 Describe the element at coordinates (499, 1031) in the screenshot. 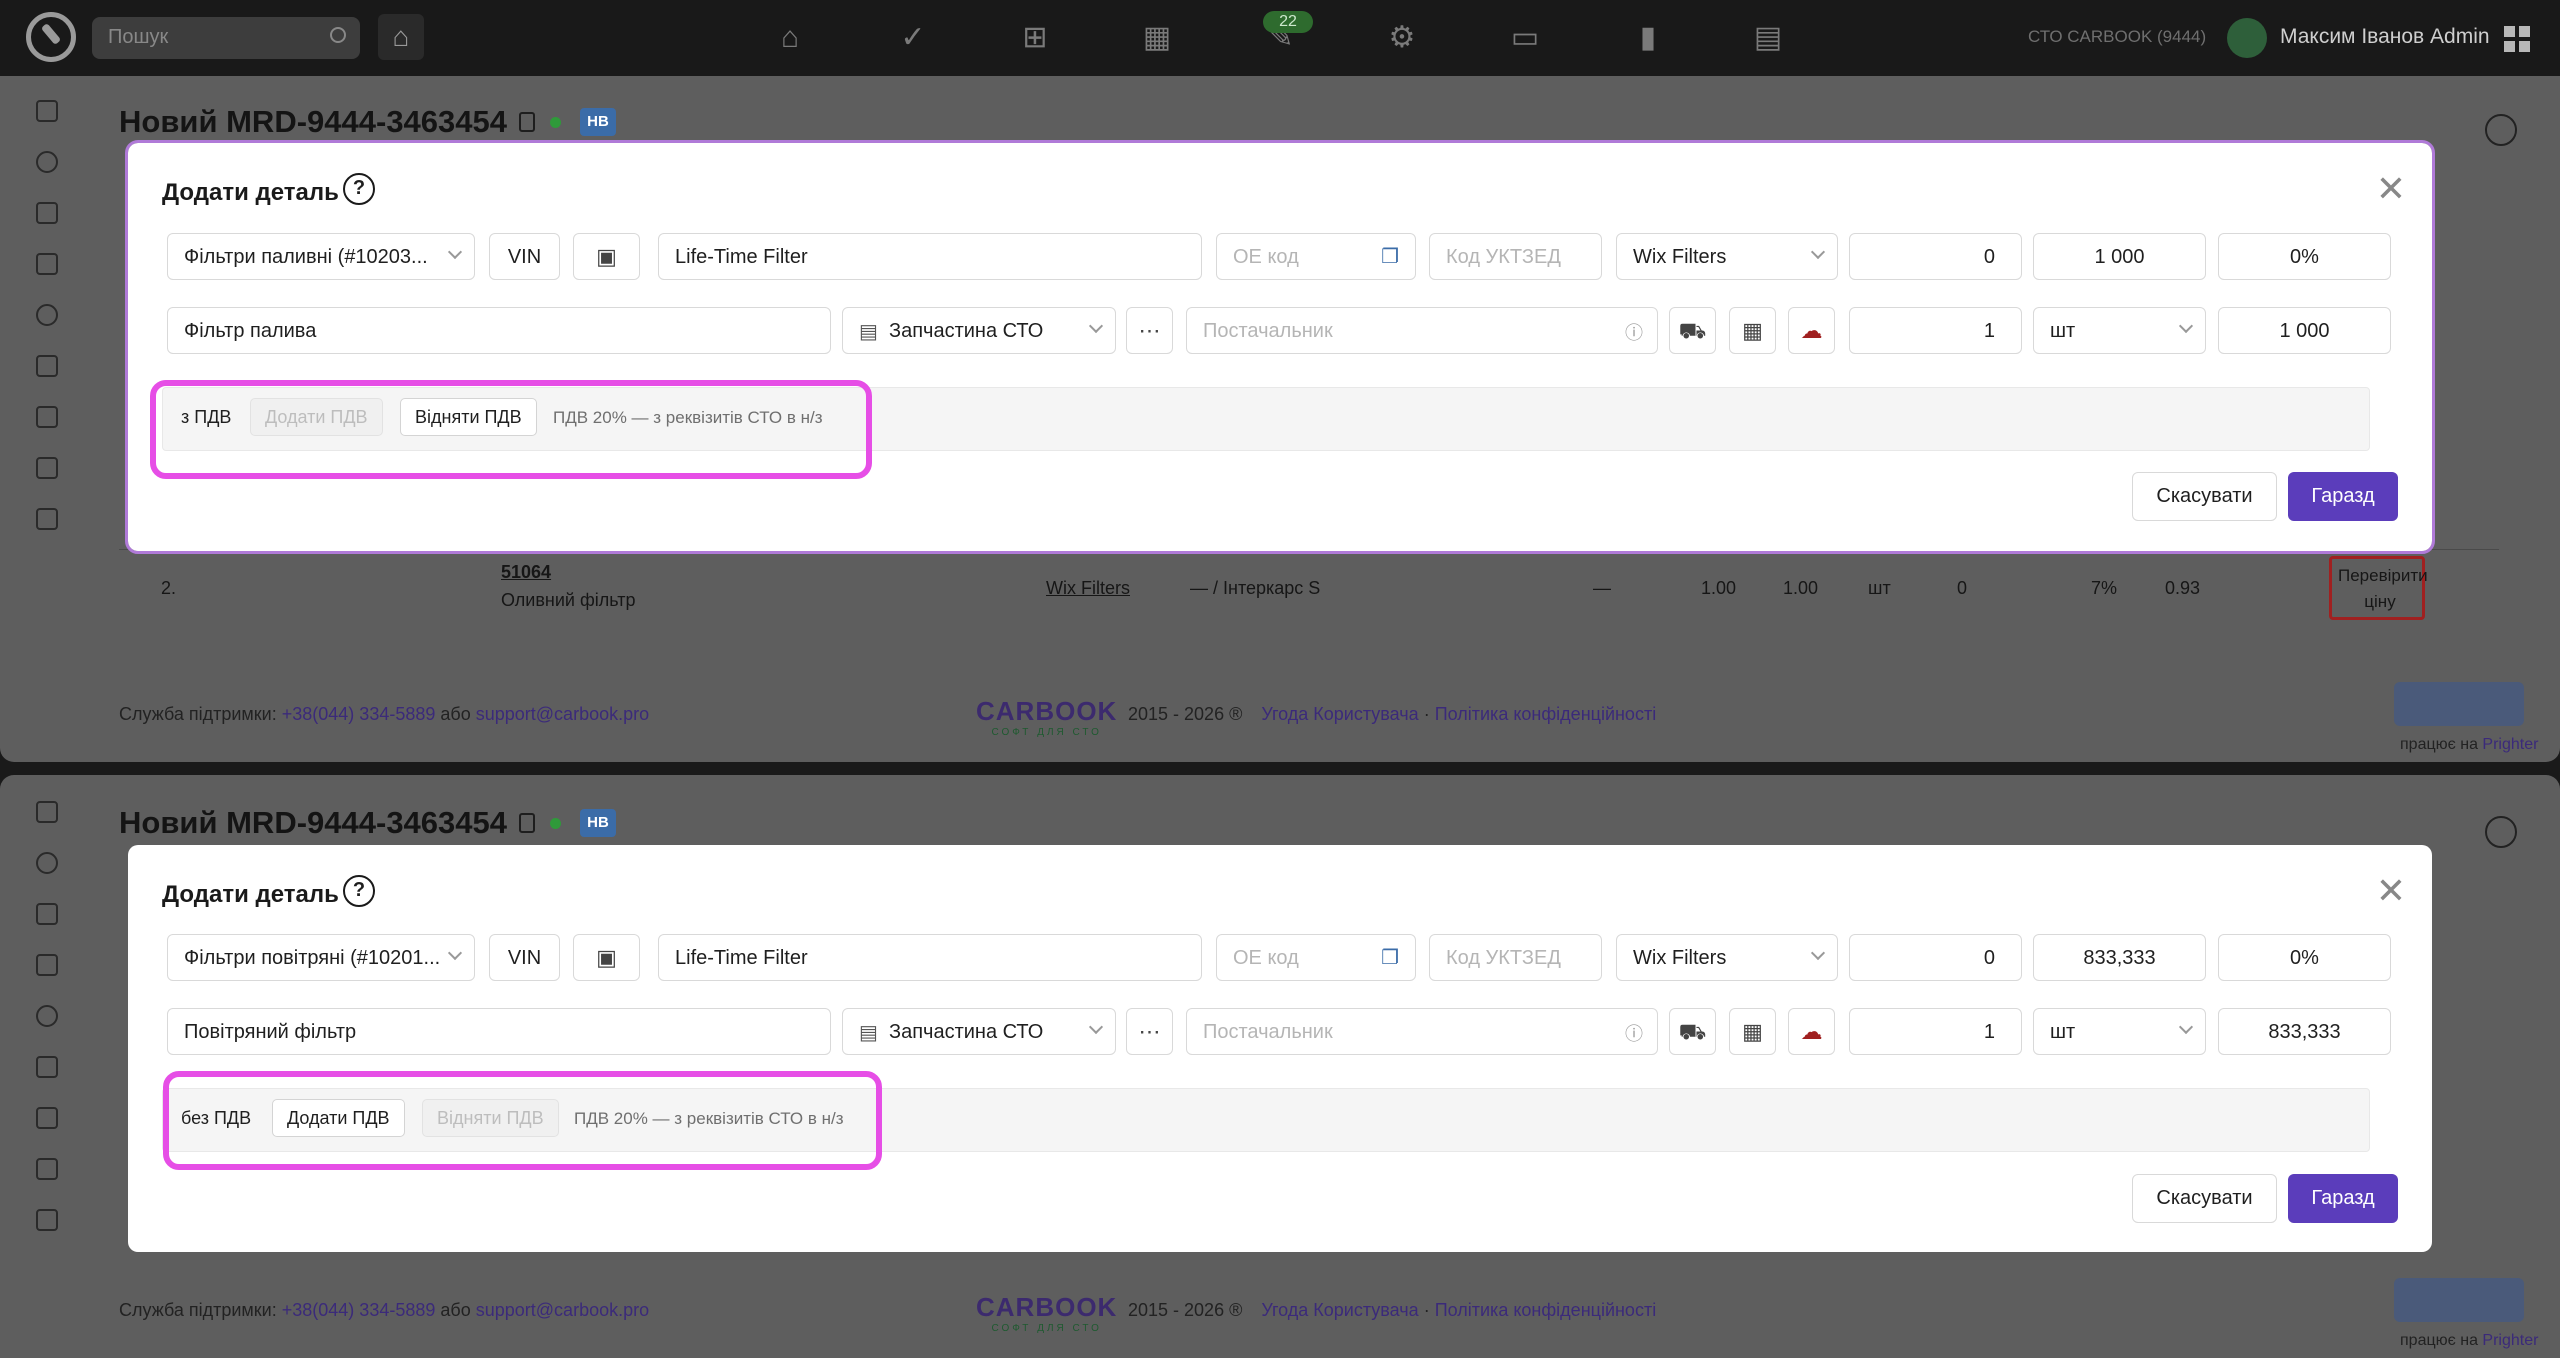

I see `part-name-input: Повітряний фільтр` at that location.